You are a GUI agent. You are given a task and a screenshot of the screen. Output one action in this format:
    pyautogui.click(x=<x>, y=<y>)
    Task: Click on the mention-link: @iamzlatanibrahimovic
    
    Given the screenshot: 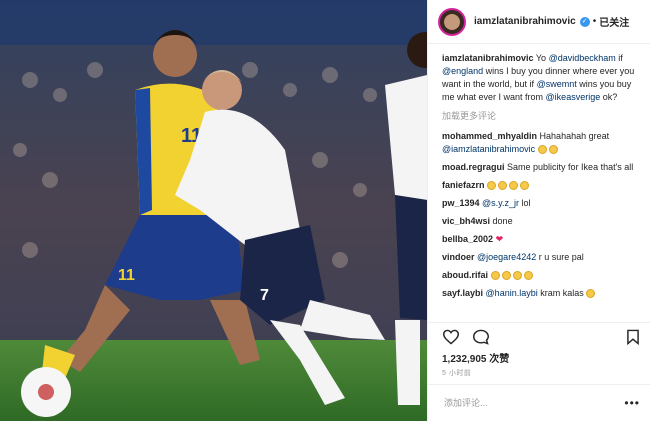 What is the action you would take?
    pyautogui.click(x=488, y=149)
    